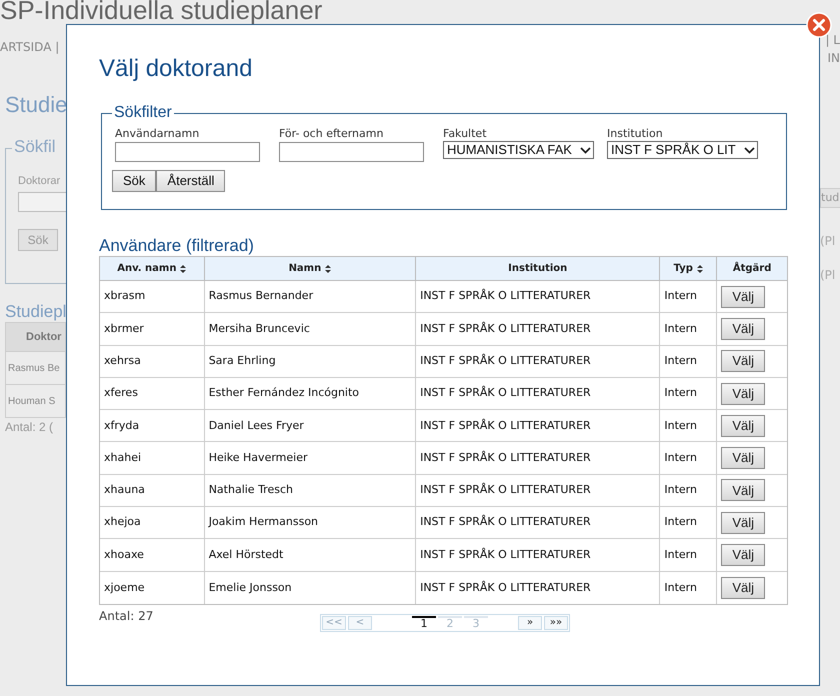 This screenshot has width=840, height=696. I want to click on column-header: Åtgärd, so click(752, 268).